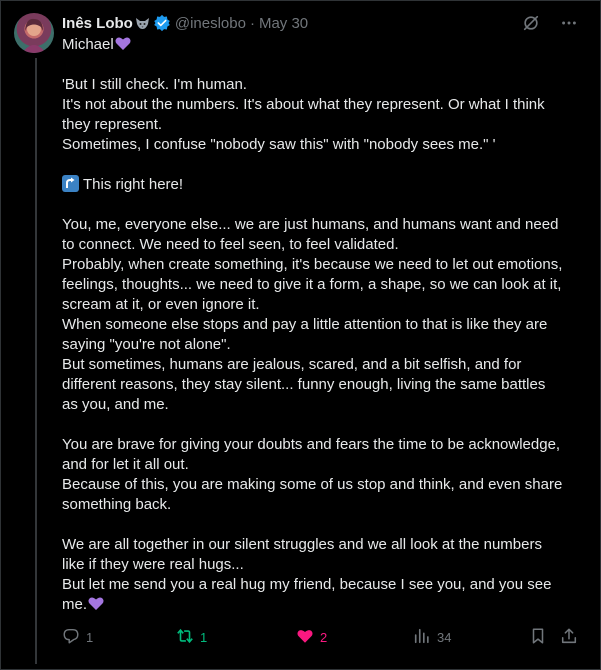 The height and width of the screenshot is (670, 601). Describe the element at coordinates (161, 304) in the screenshot. I see `post-line: scream at it, or even ignore it.` at that location.